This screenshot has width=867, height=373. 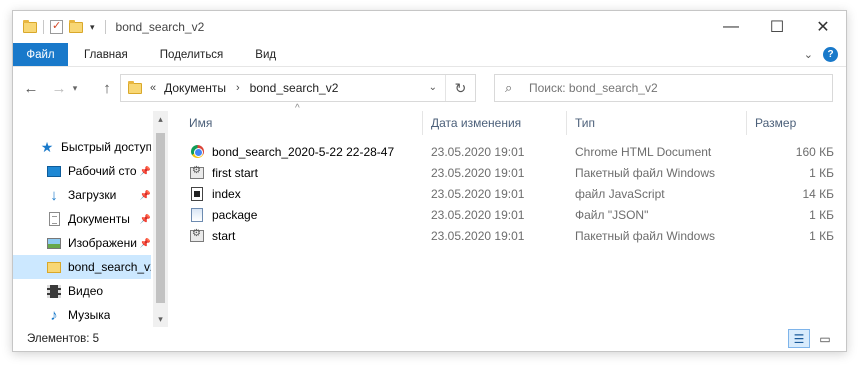 I want to click on nav-item-label: Изображени, so click(x=102, y=243).